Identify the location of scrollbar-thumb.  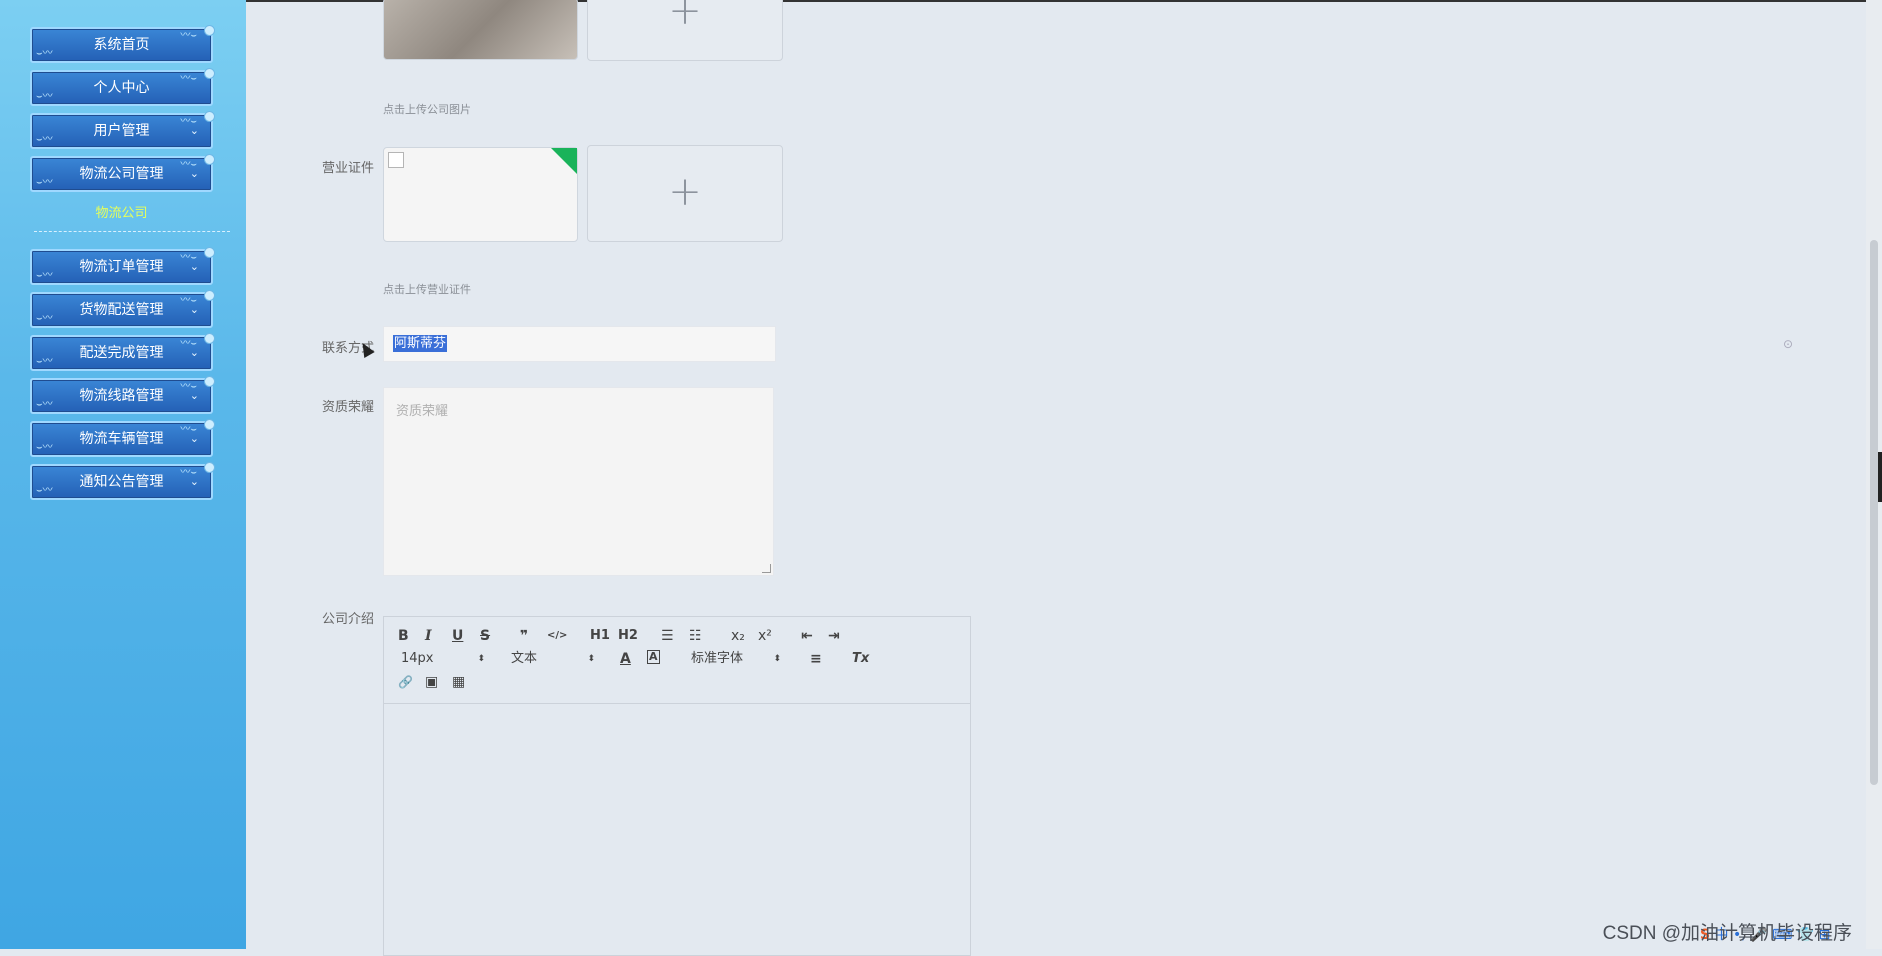
(1874, 512).